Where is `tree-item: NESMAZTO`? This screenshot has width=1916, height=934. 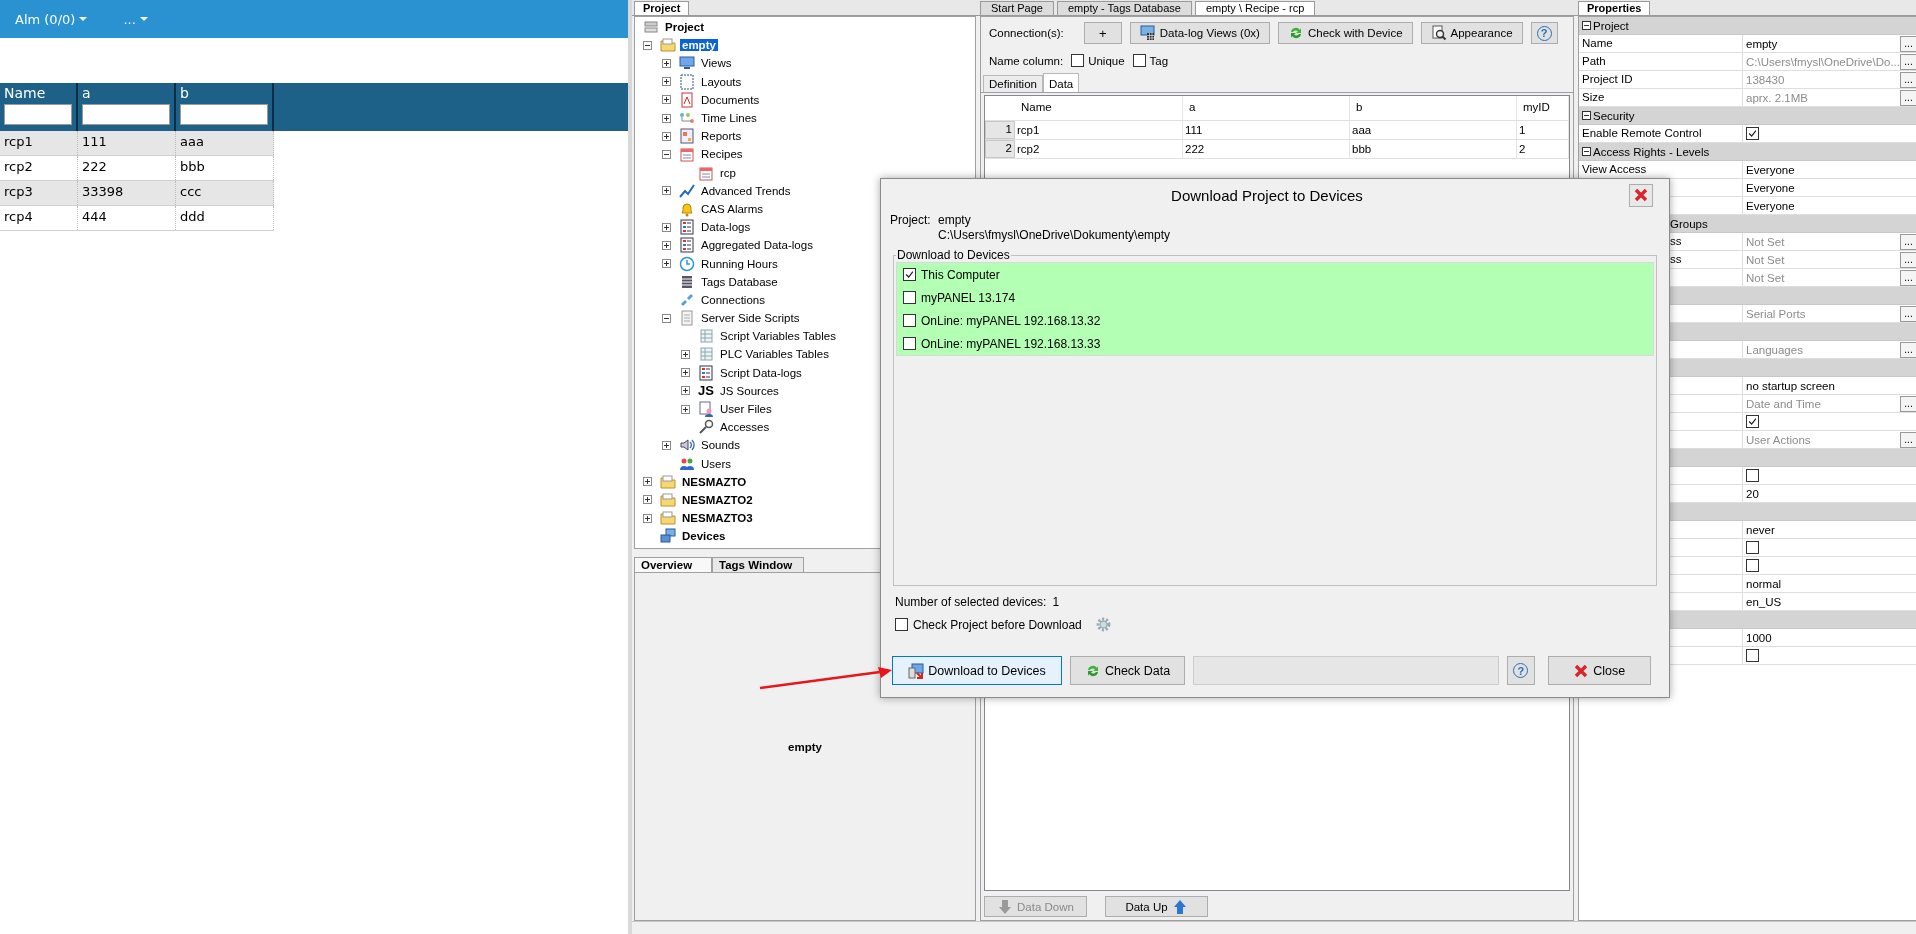 tree-item: NESMAZTO is located at coordinates (714, 481).